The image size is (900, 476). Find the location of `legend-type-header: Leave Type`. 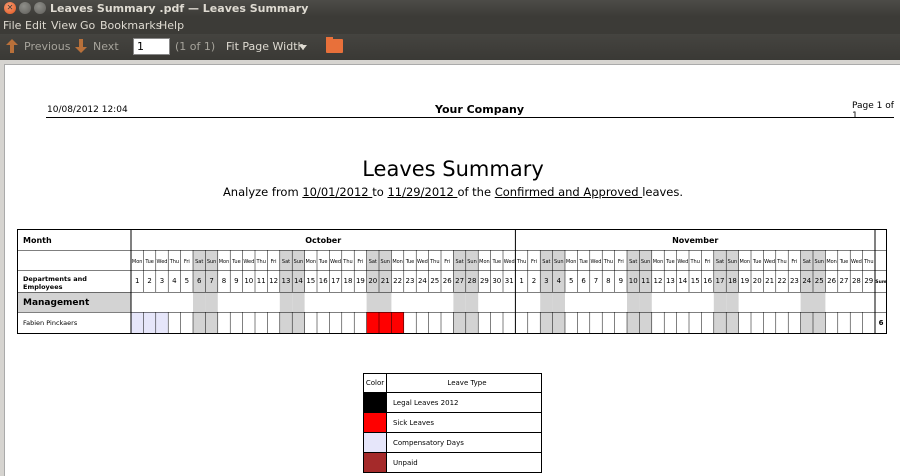

legend-type-header: Leave Type is located at coordinates (464, 383).